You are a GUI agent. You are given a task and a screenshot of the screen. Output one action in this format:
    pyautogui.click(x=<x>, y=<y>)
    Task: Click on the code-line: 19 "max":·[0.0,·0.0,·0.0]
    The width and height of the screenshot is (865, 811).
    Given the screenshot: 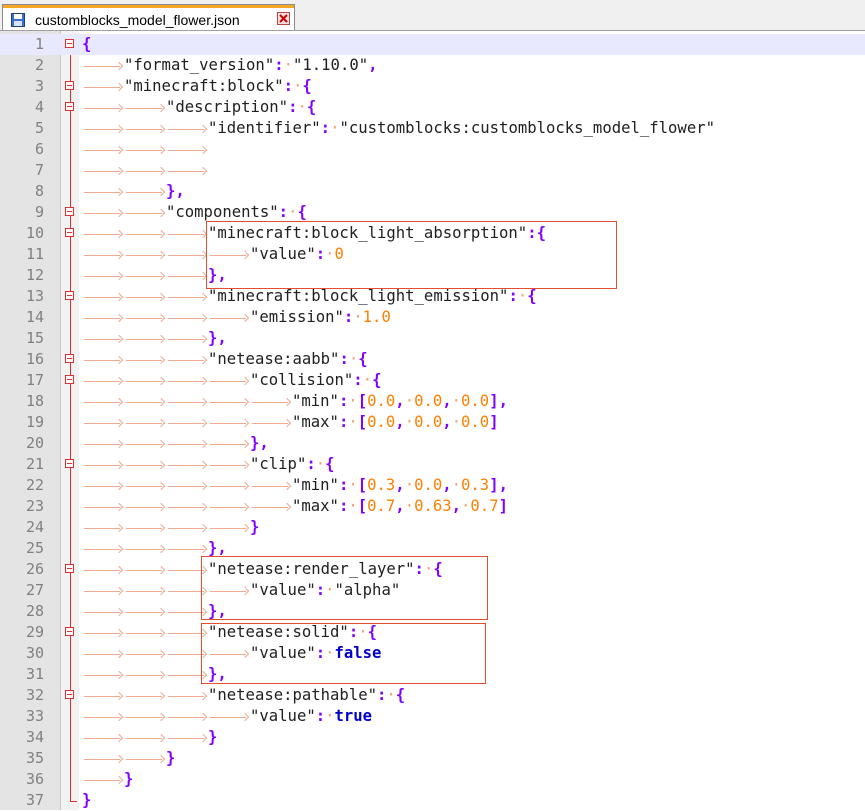 What is the action you would take?
    pyautogui.click(x=432, y=422)
    